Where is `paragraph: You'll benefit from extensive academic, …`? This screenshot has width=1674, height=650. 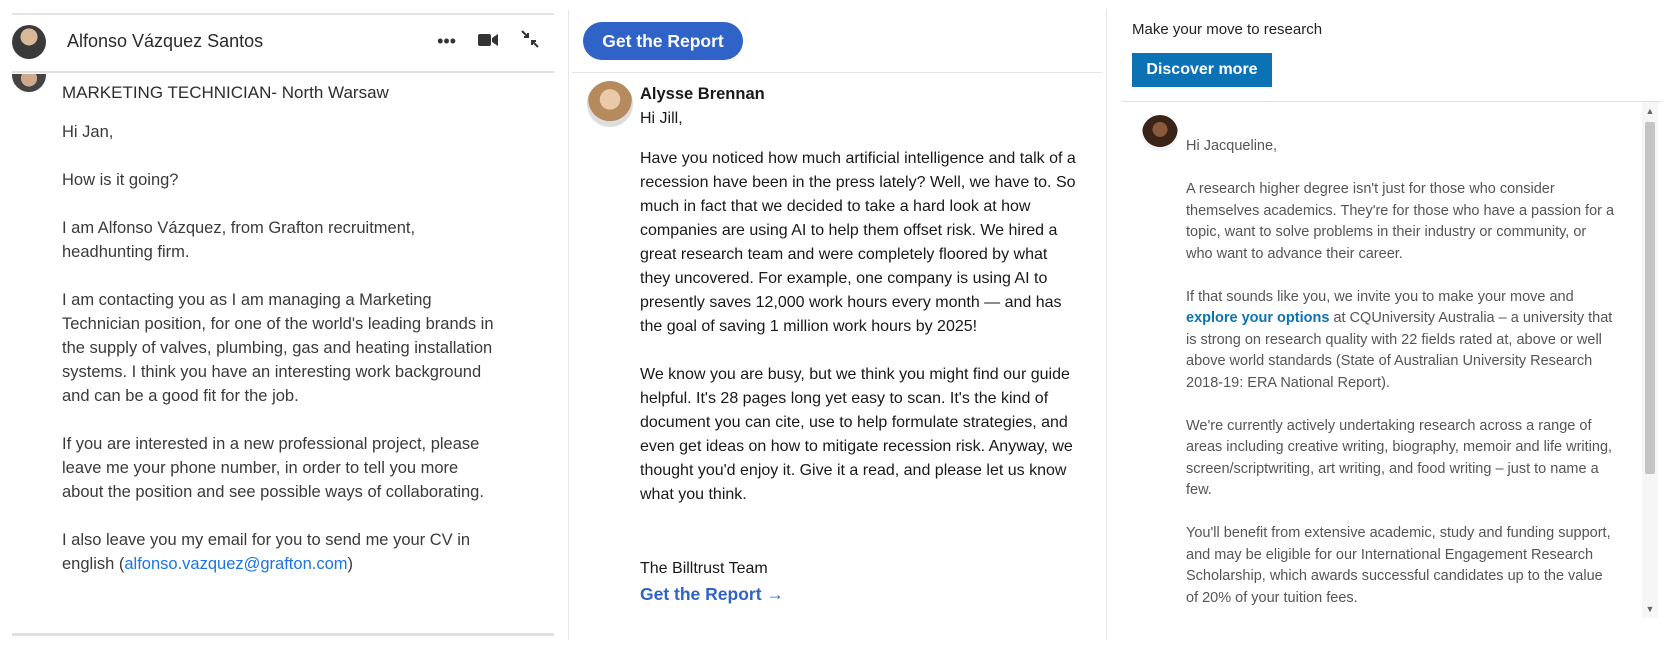 paragraph: You'll benefit from extensive academic, … is located at coordinates (1398, 565).